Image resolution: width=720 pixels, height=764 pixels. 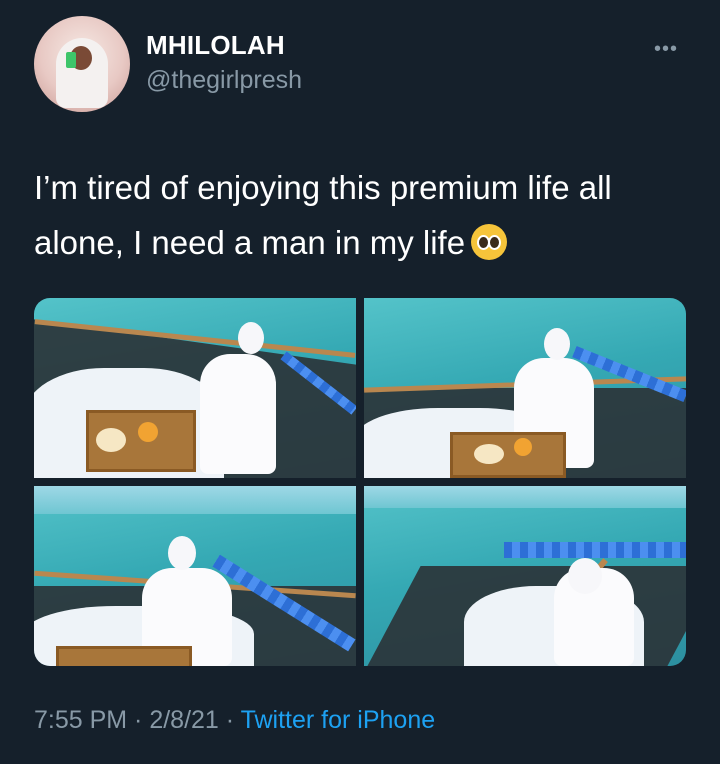 What do you see at coordinates (184, 720) in the screenshot?
I see `tweet-date: 2/8/21` at bounding box center [184, 720].